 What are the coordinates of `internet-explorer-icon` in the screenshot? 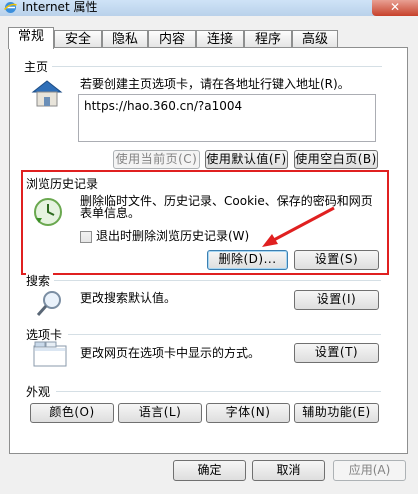 It's located at (10, 7).